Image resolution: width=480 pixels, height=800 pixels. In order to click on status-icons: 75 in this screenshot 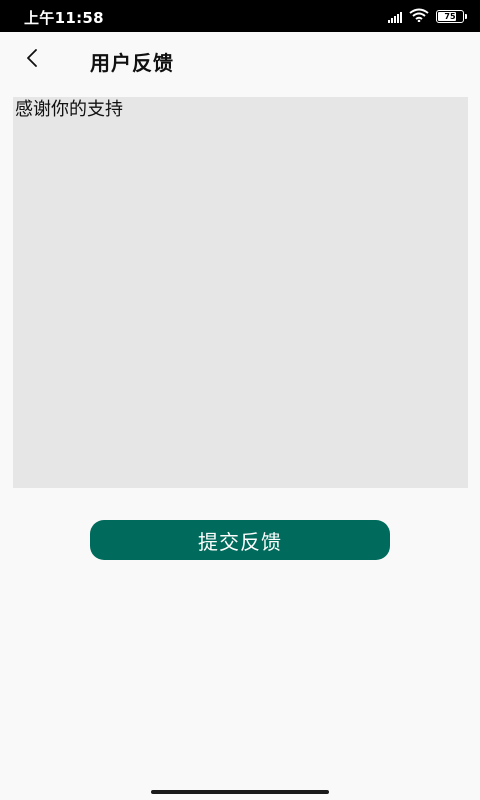, I will do `click(427, 16)`.